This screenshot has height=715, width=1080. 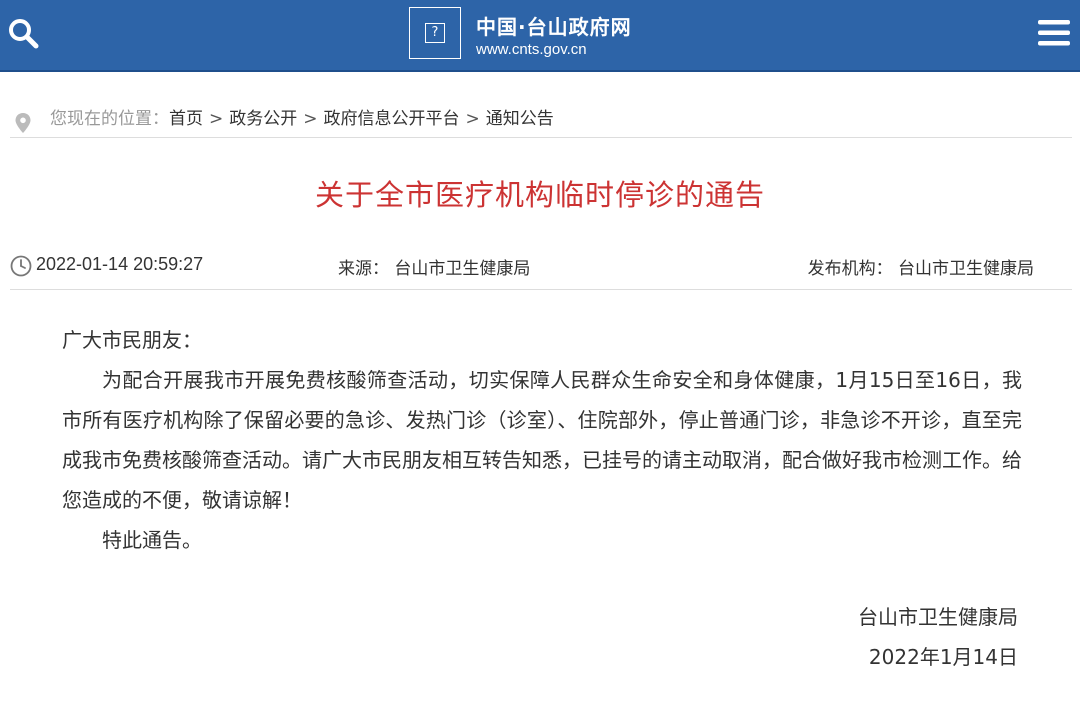 What do you see at coordinates (462, 269) in the screenshot?
I see `source-value: 台山市卫生健康局` at bounding box center [462, 269].